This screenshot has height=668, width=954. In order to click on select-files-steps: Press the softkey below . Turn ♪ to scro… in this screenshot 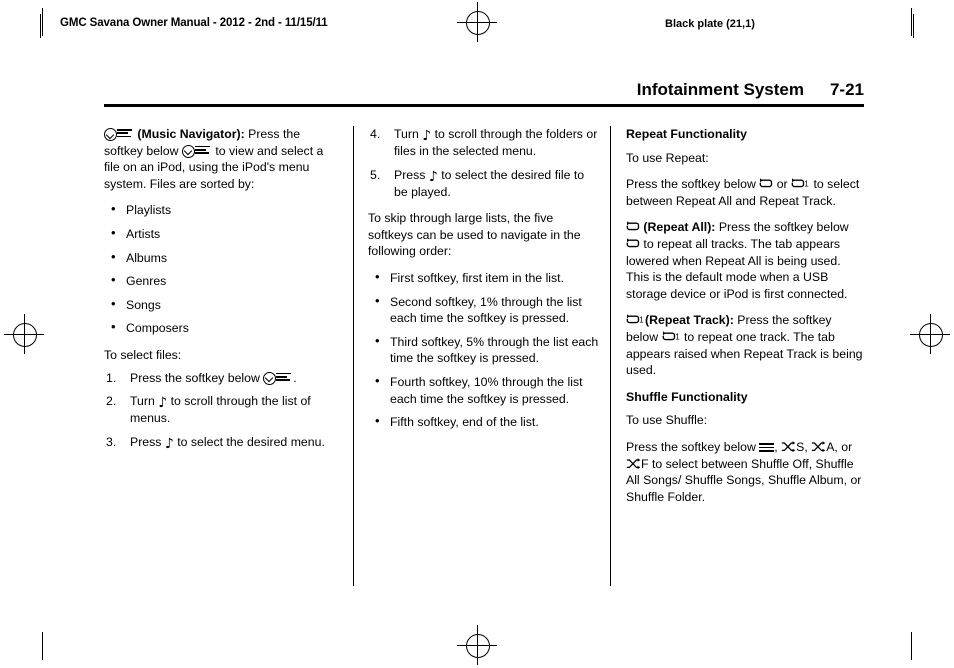, I will do `click(220, 410)`.